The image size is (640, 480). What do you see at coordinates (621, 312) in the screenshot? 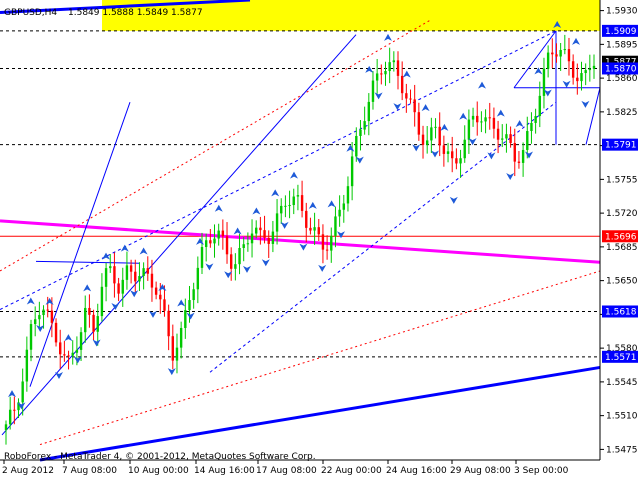
I see `price-label-5: 1.5618` at bounding box center [621, 312].